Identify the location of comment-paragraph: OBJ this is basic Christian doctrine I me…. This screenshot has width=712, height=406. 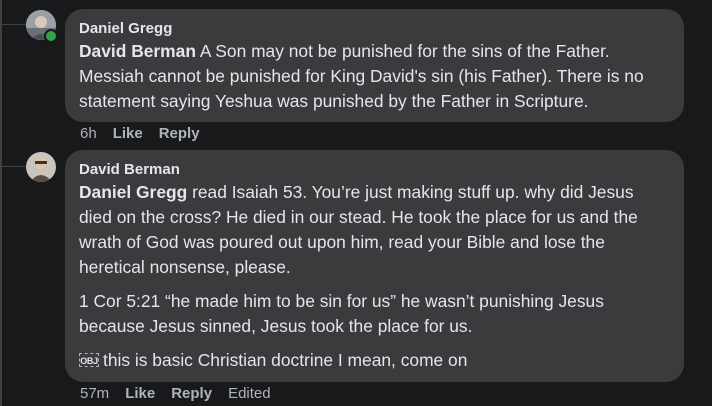
(374, 360).